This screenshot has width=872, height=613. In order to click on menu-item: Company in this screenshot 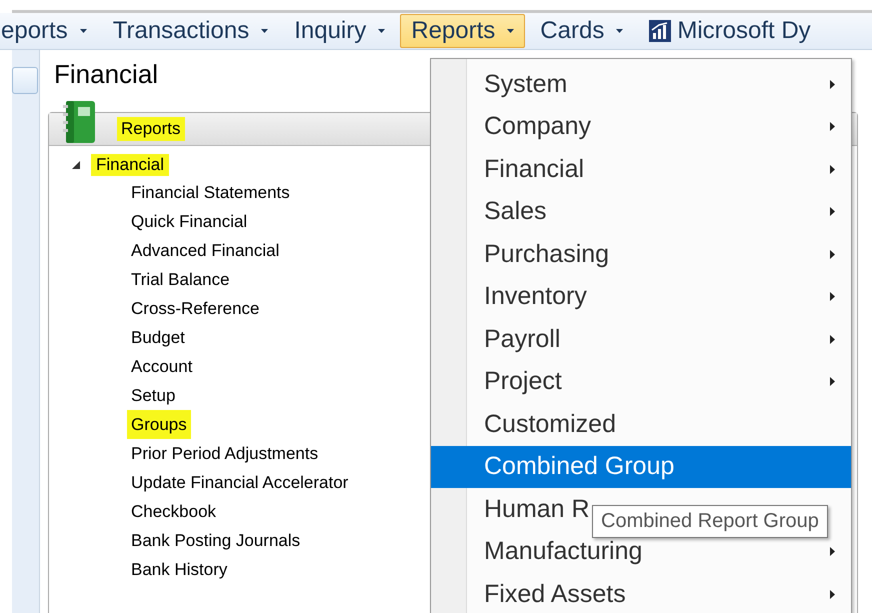, I will do `click(641, 127)`.